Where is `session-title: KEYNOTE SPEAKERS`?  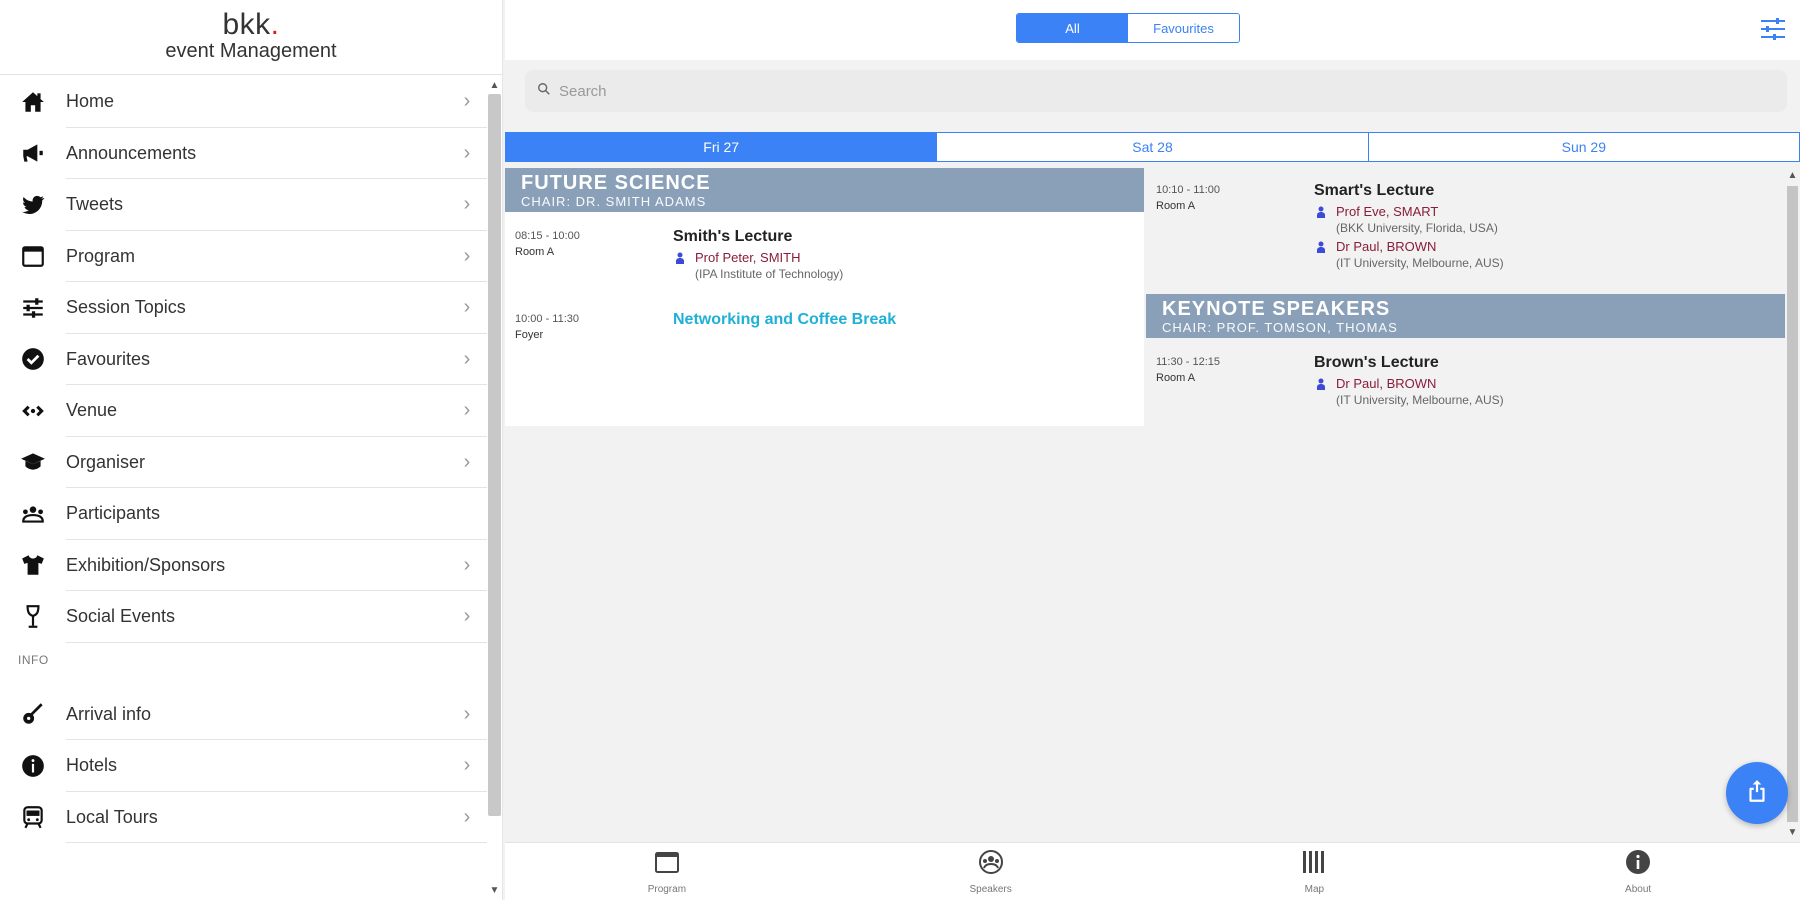
session-title: KEYNOTE SPEAKERS is located at coordinates (1276, 309).